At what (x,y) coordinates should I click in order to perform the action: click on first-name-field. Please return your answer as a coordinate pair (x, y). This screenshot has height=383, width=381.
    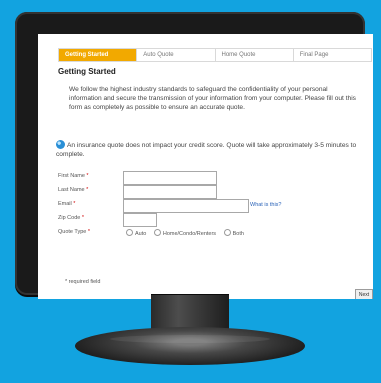
    Looking at the image, I should click on (170, 178).